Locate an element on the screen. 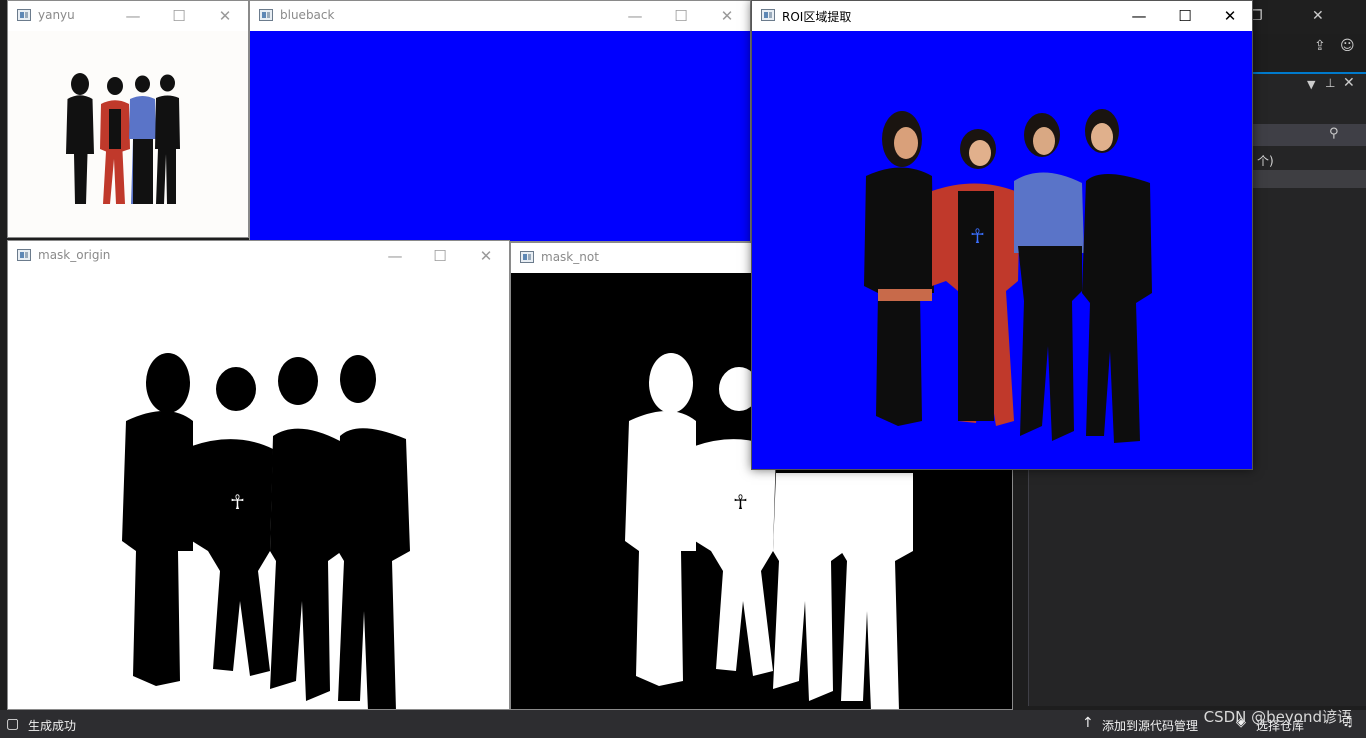 The image size is (1366, 738). dropdown-icon: ▼ is located at coordinates (1311, 84).